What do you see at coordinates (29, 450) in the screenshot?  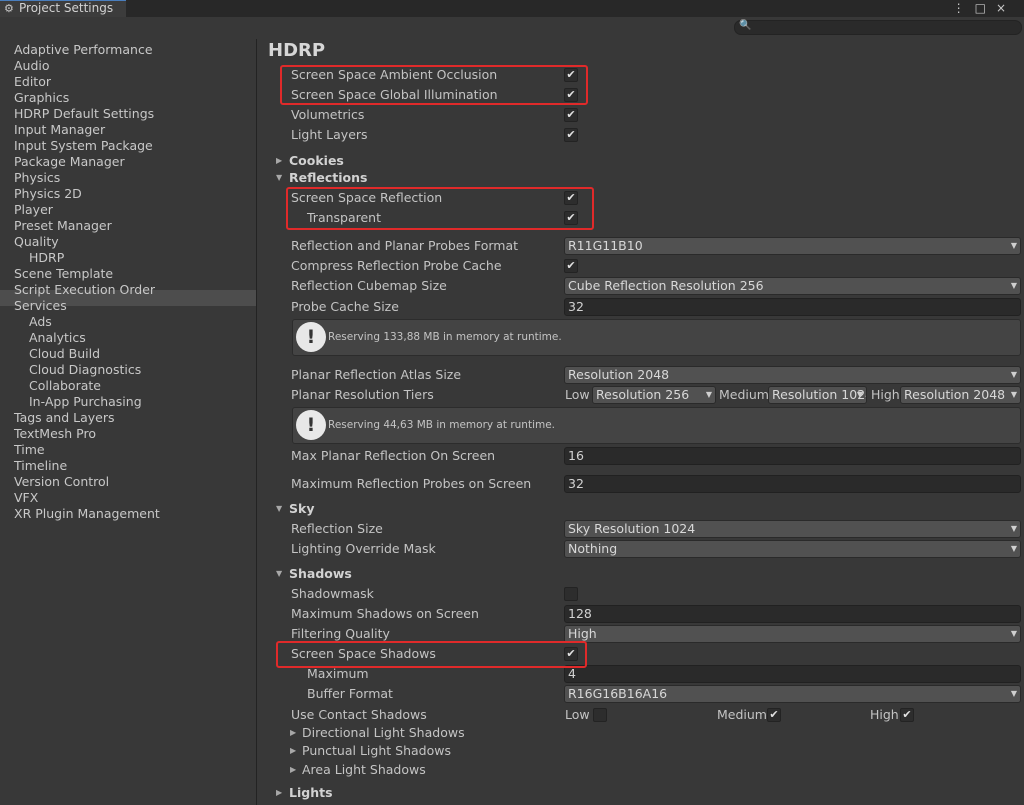 I see `sidebar-item-time: Time` at bounding box center [29, 450].